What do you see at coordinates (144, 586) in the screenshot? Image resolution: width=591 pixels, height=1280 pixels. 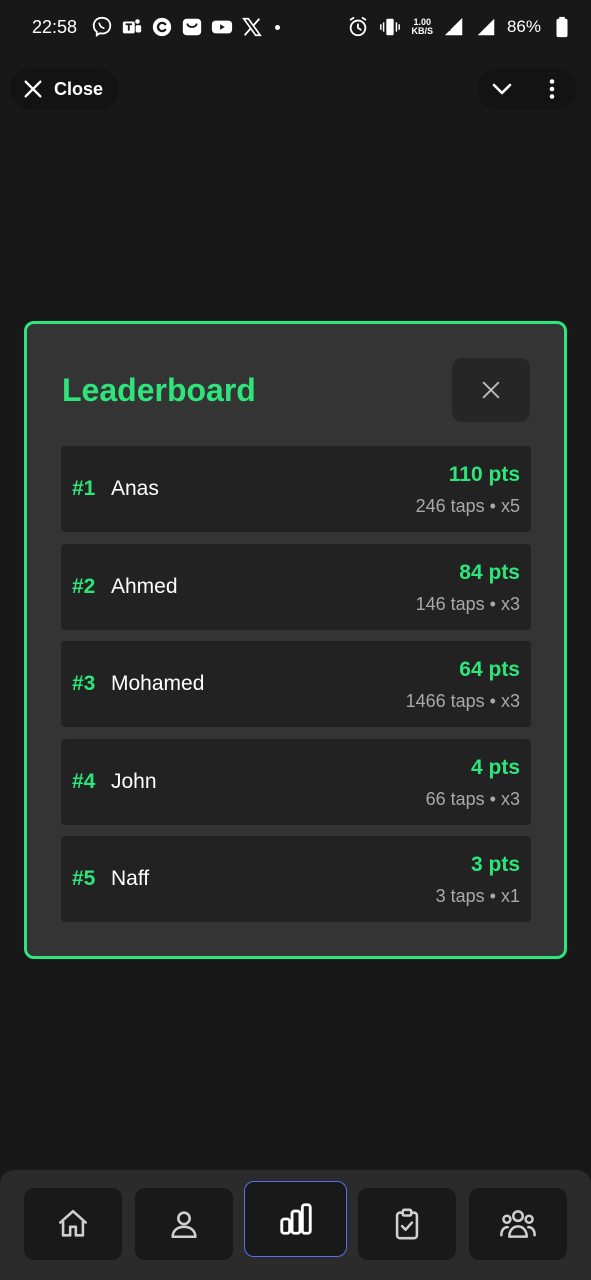 I see `player-name: Ahmed` at bounding box center [144, 586].